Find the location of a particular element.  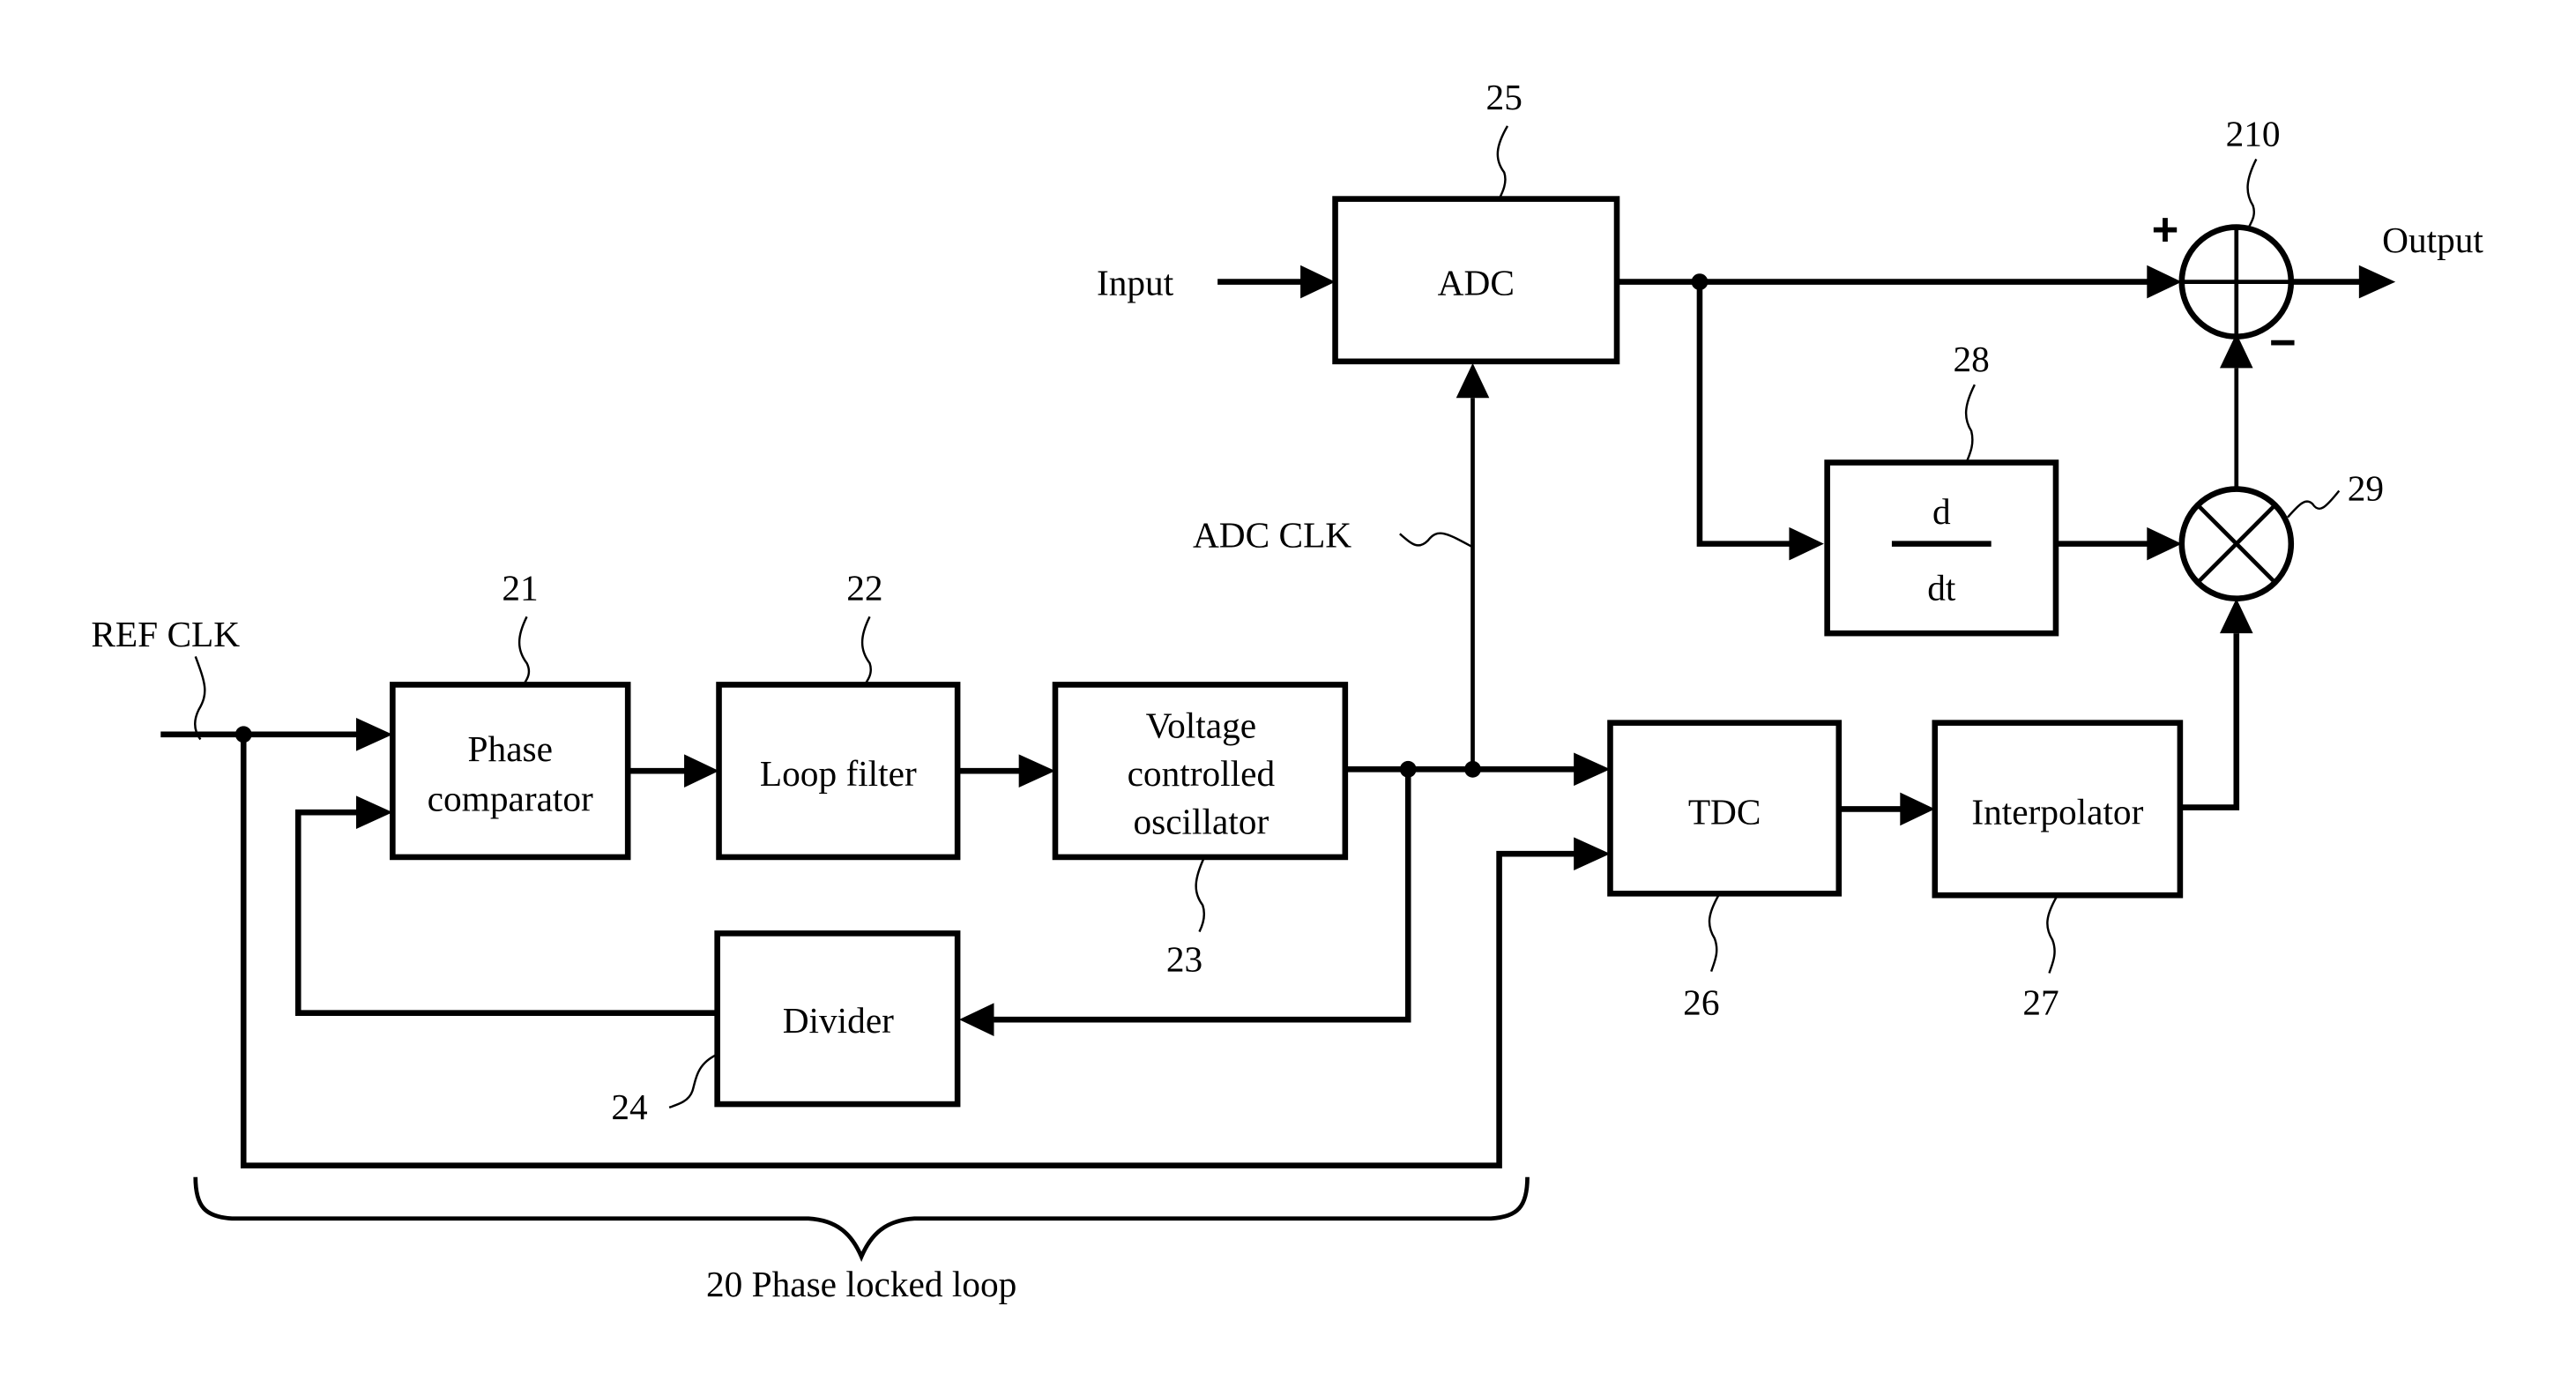

differentiator-numerator: d is located at coordinates (1942, 511).